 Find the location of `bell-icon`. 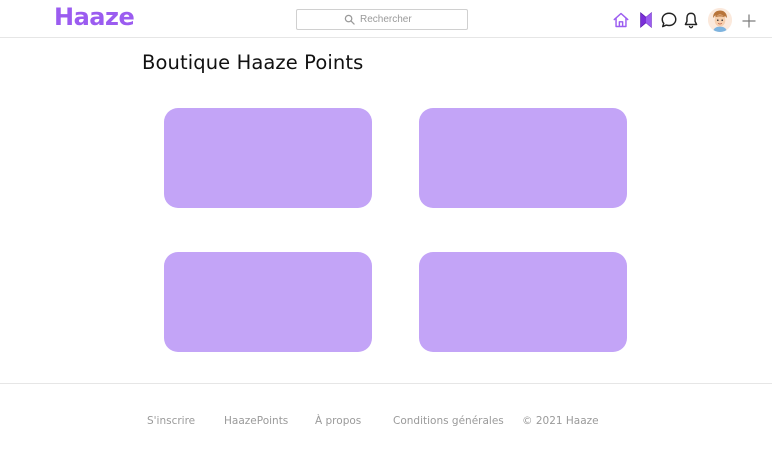

bell-icon is located at coordinates (691, 20).